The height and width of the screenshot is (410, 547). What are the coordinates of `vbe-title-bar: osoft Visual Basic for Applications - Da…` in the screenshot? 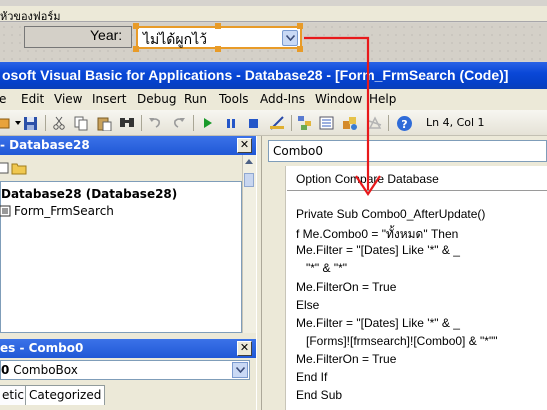 It's located at (273, 75).